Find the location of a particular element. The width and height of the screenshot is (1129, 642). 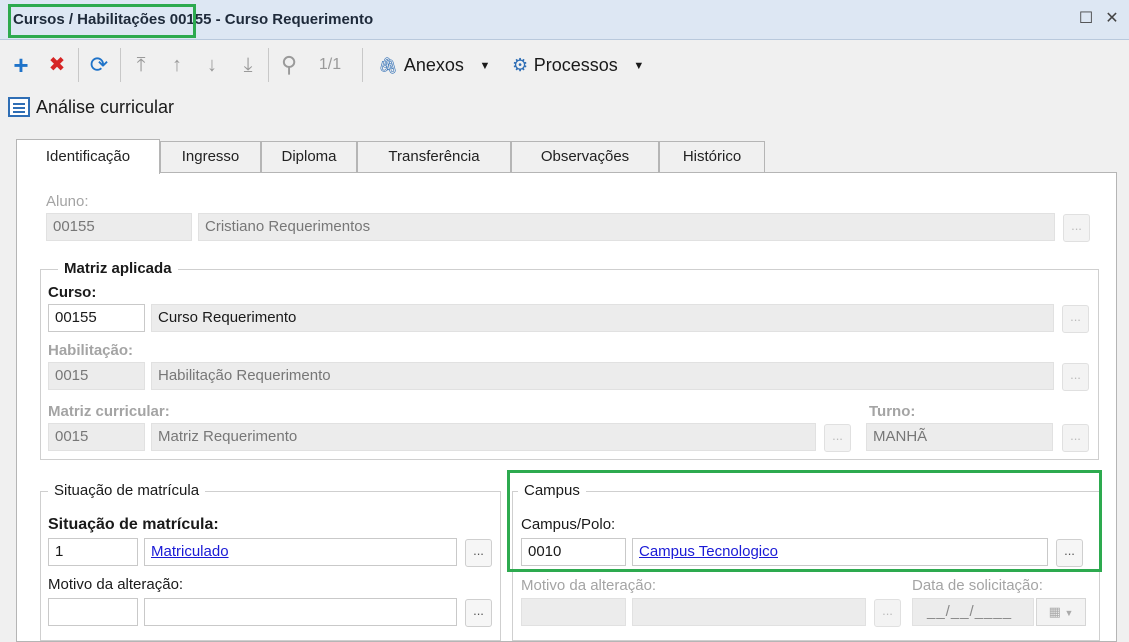

campus-group-title: Campus is located at coordinates (552, 490).